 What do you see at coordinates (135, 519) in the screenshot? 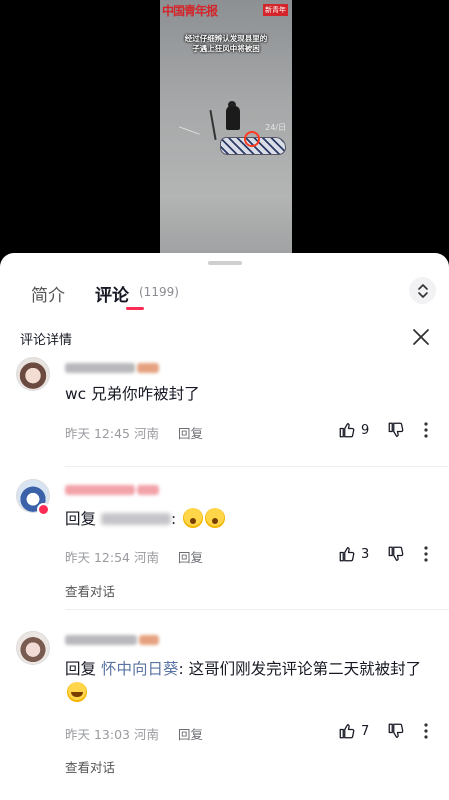
I see `reply-target-blurred` at bounding box center [135, 519].